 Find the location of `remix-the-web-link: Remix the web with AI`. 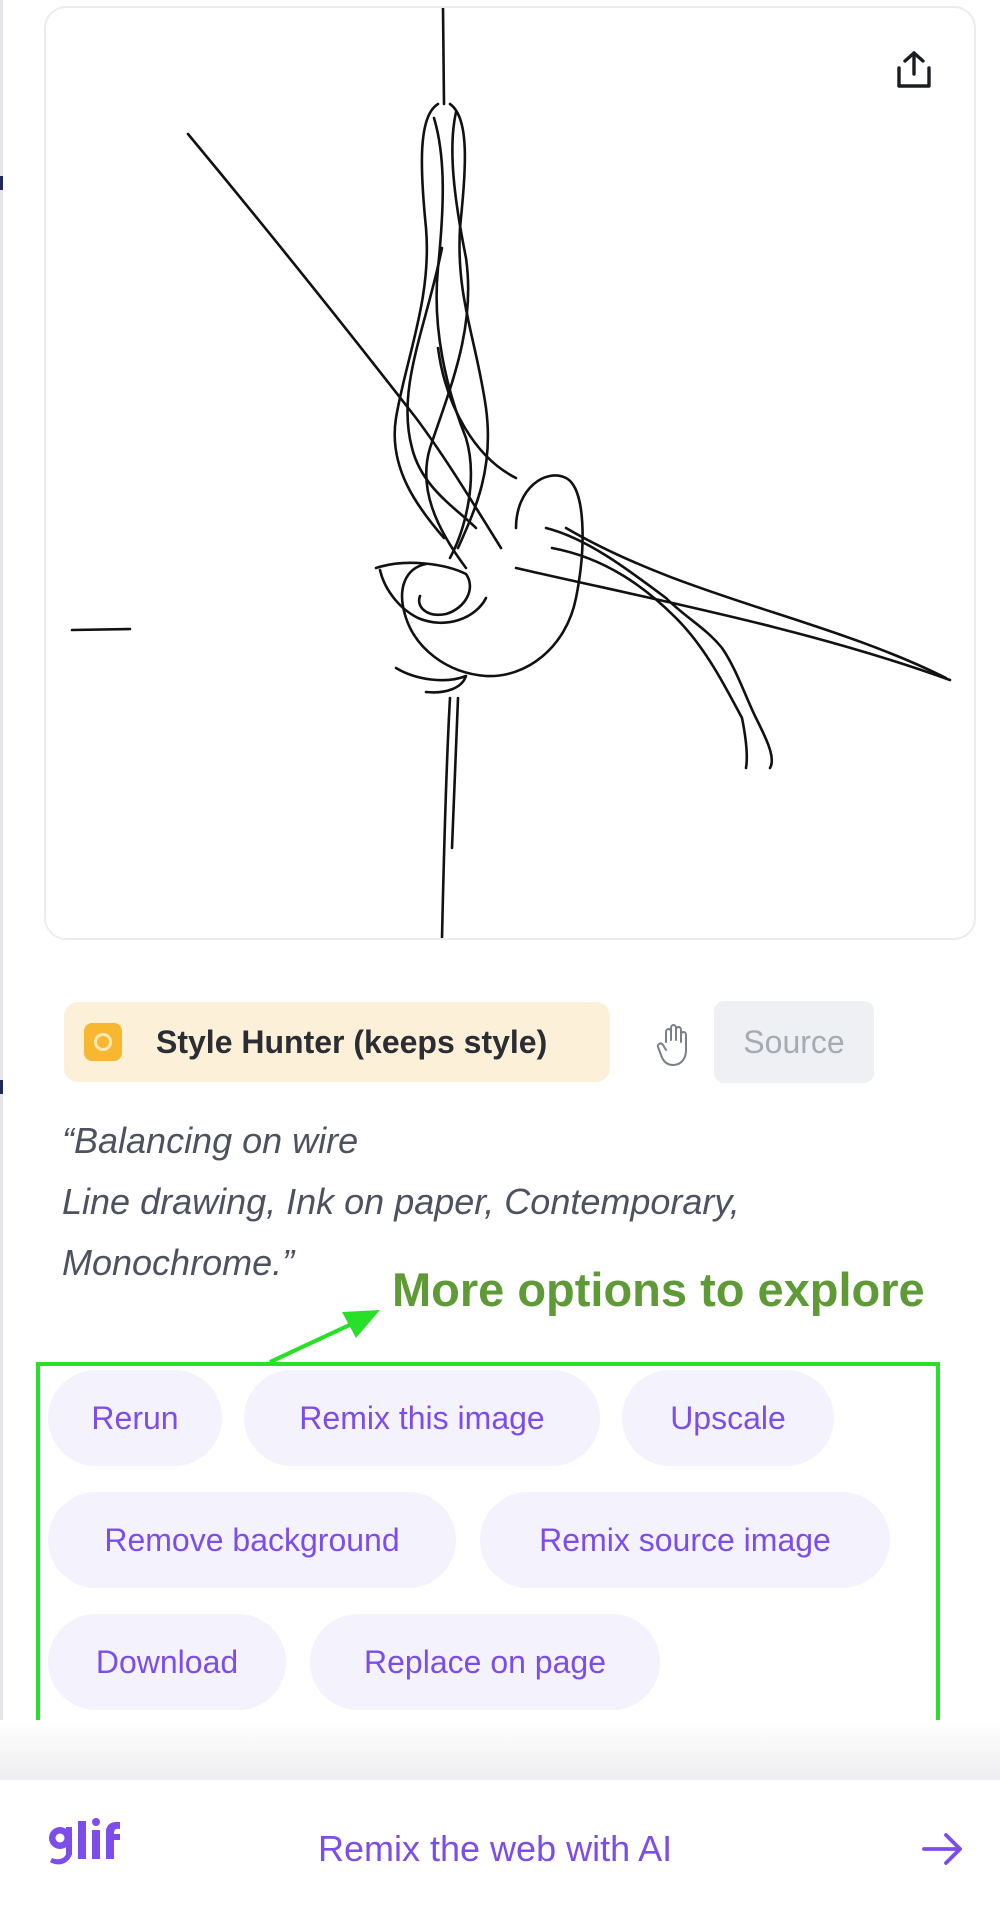

remix-the-web-link: Remix the web with AI is located at coordinates (495, 1849).